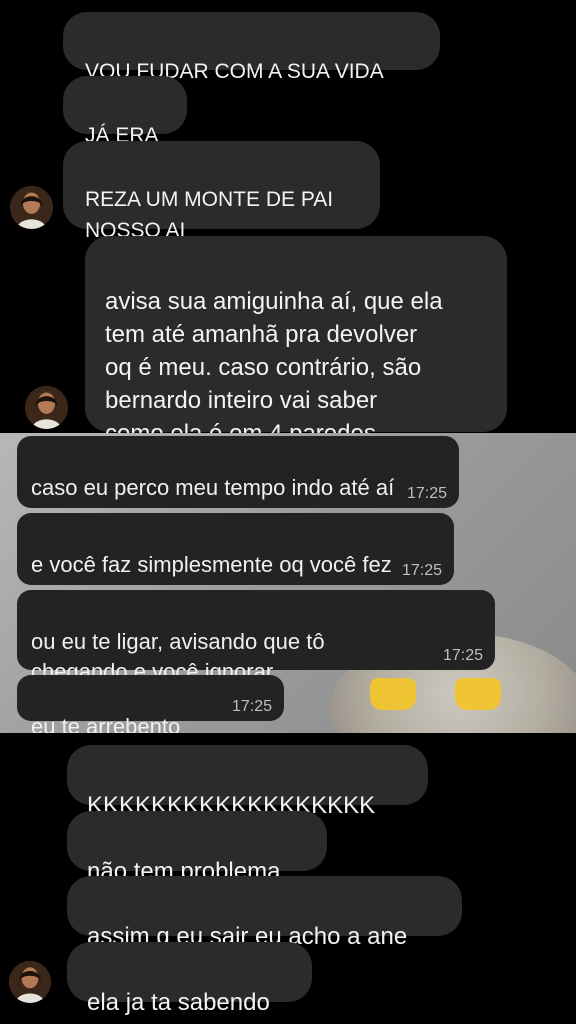 The image size is (576, 1024). I want to click on message-bubble: KKKKKKKKKKKKKKKKKK, so click(247, 782).